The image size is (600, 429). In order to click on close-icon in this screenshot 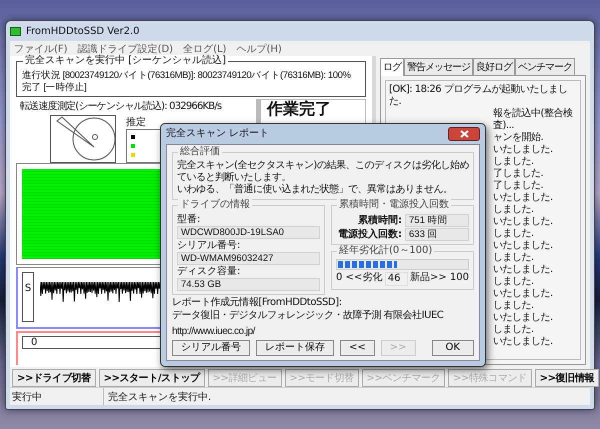, I will do `click(464, 134)`.